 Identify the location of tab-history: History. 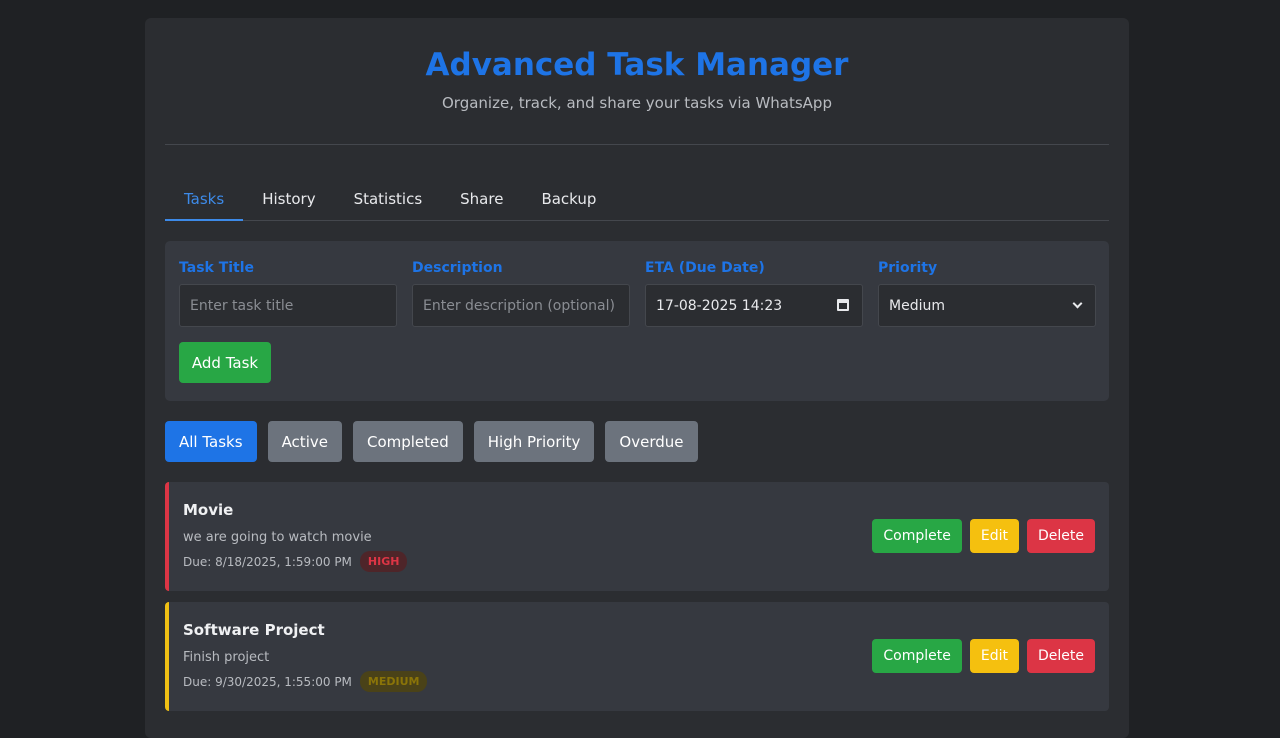
(288, 199).